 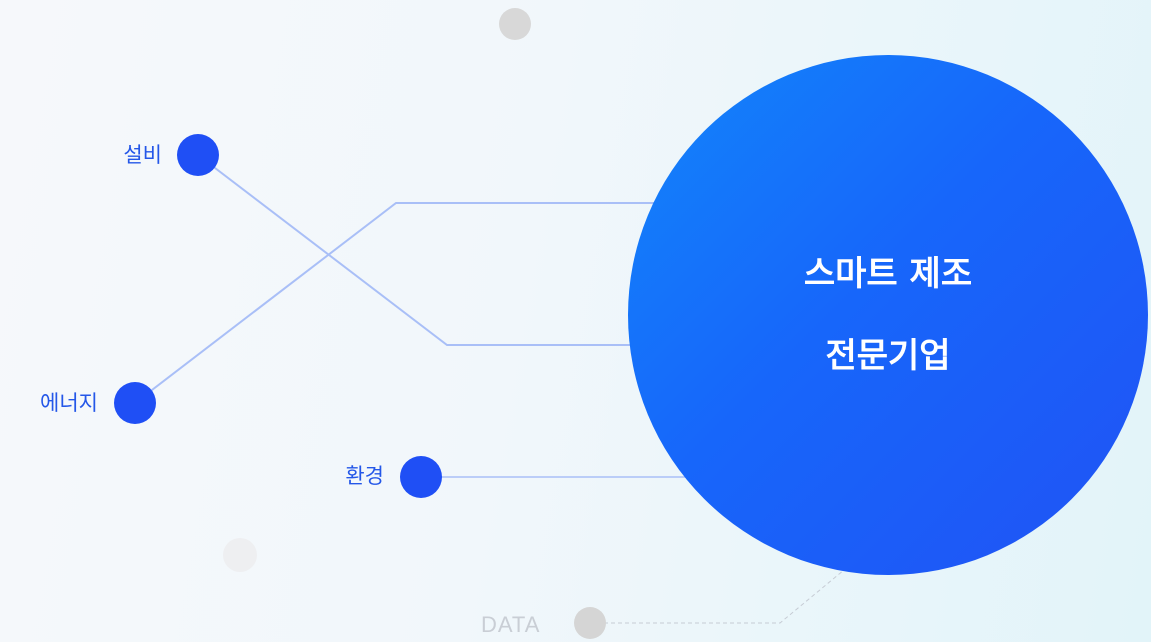 I want to click on node-equipment-dot, so click(x=198, y=155).